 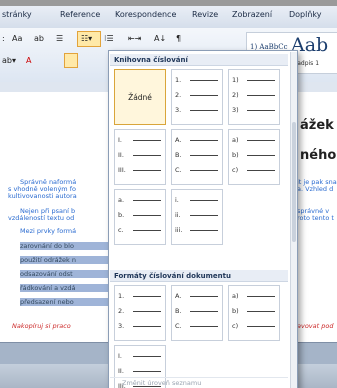 I want to click on sort-icon: A↓, so click(x=160, y=38).